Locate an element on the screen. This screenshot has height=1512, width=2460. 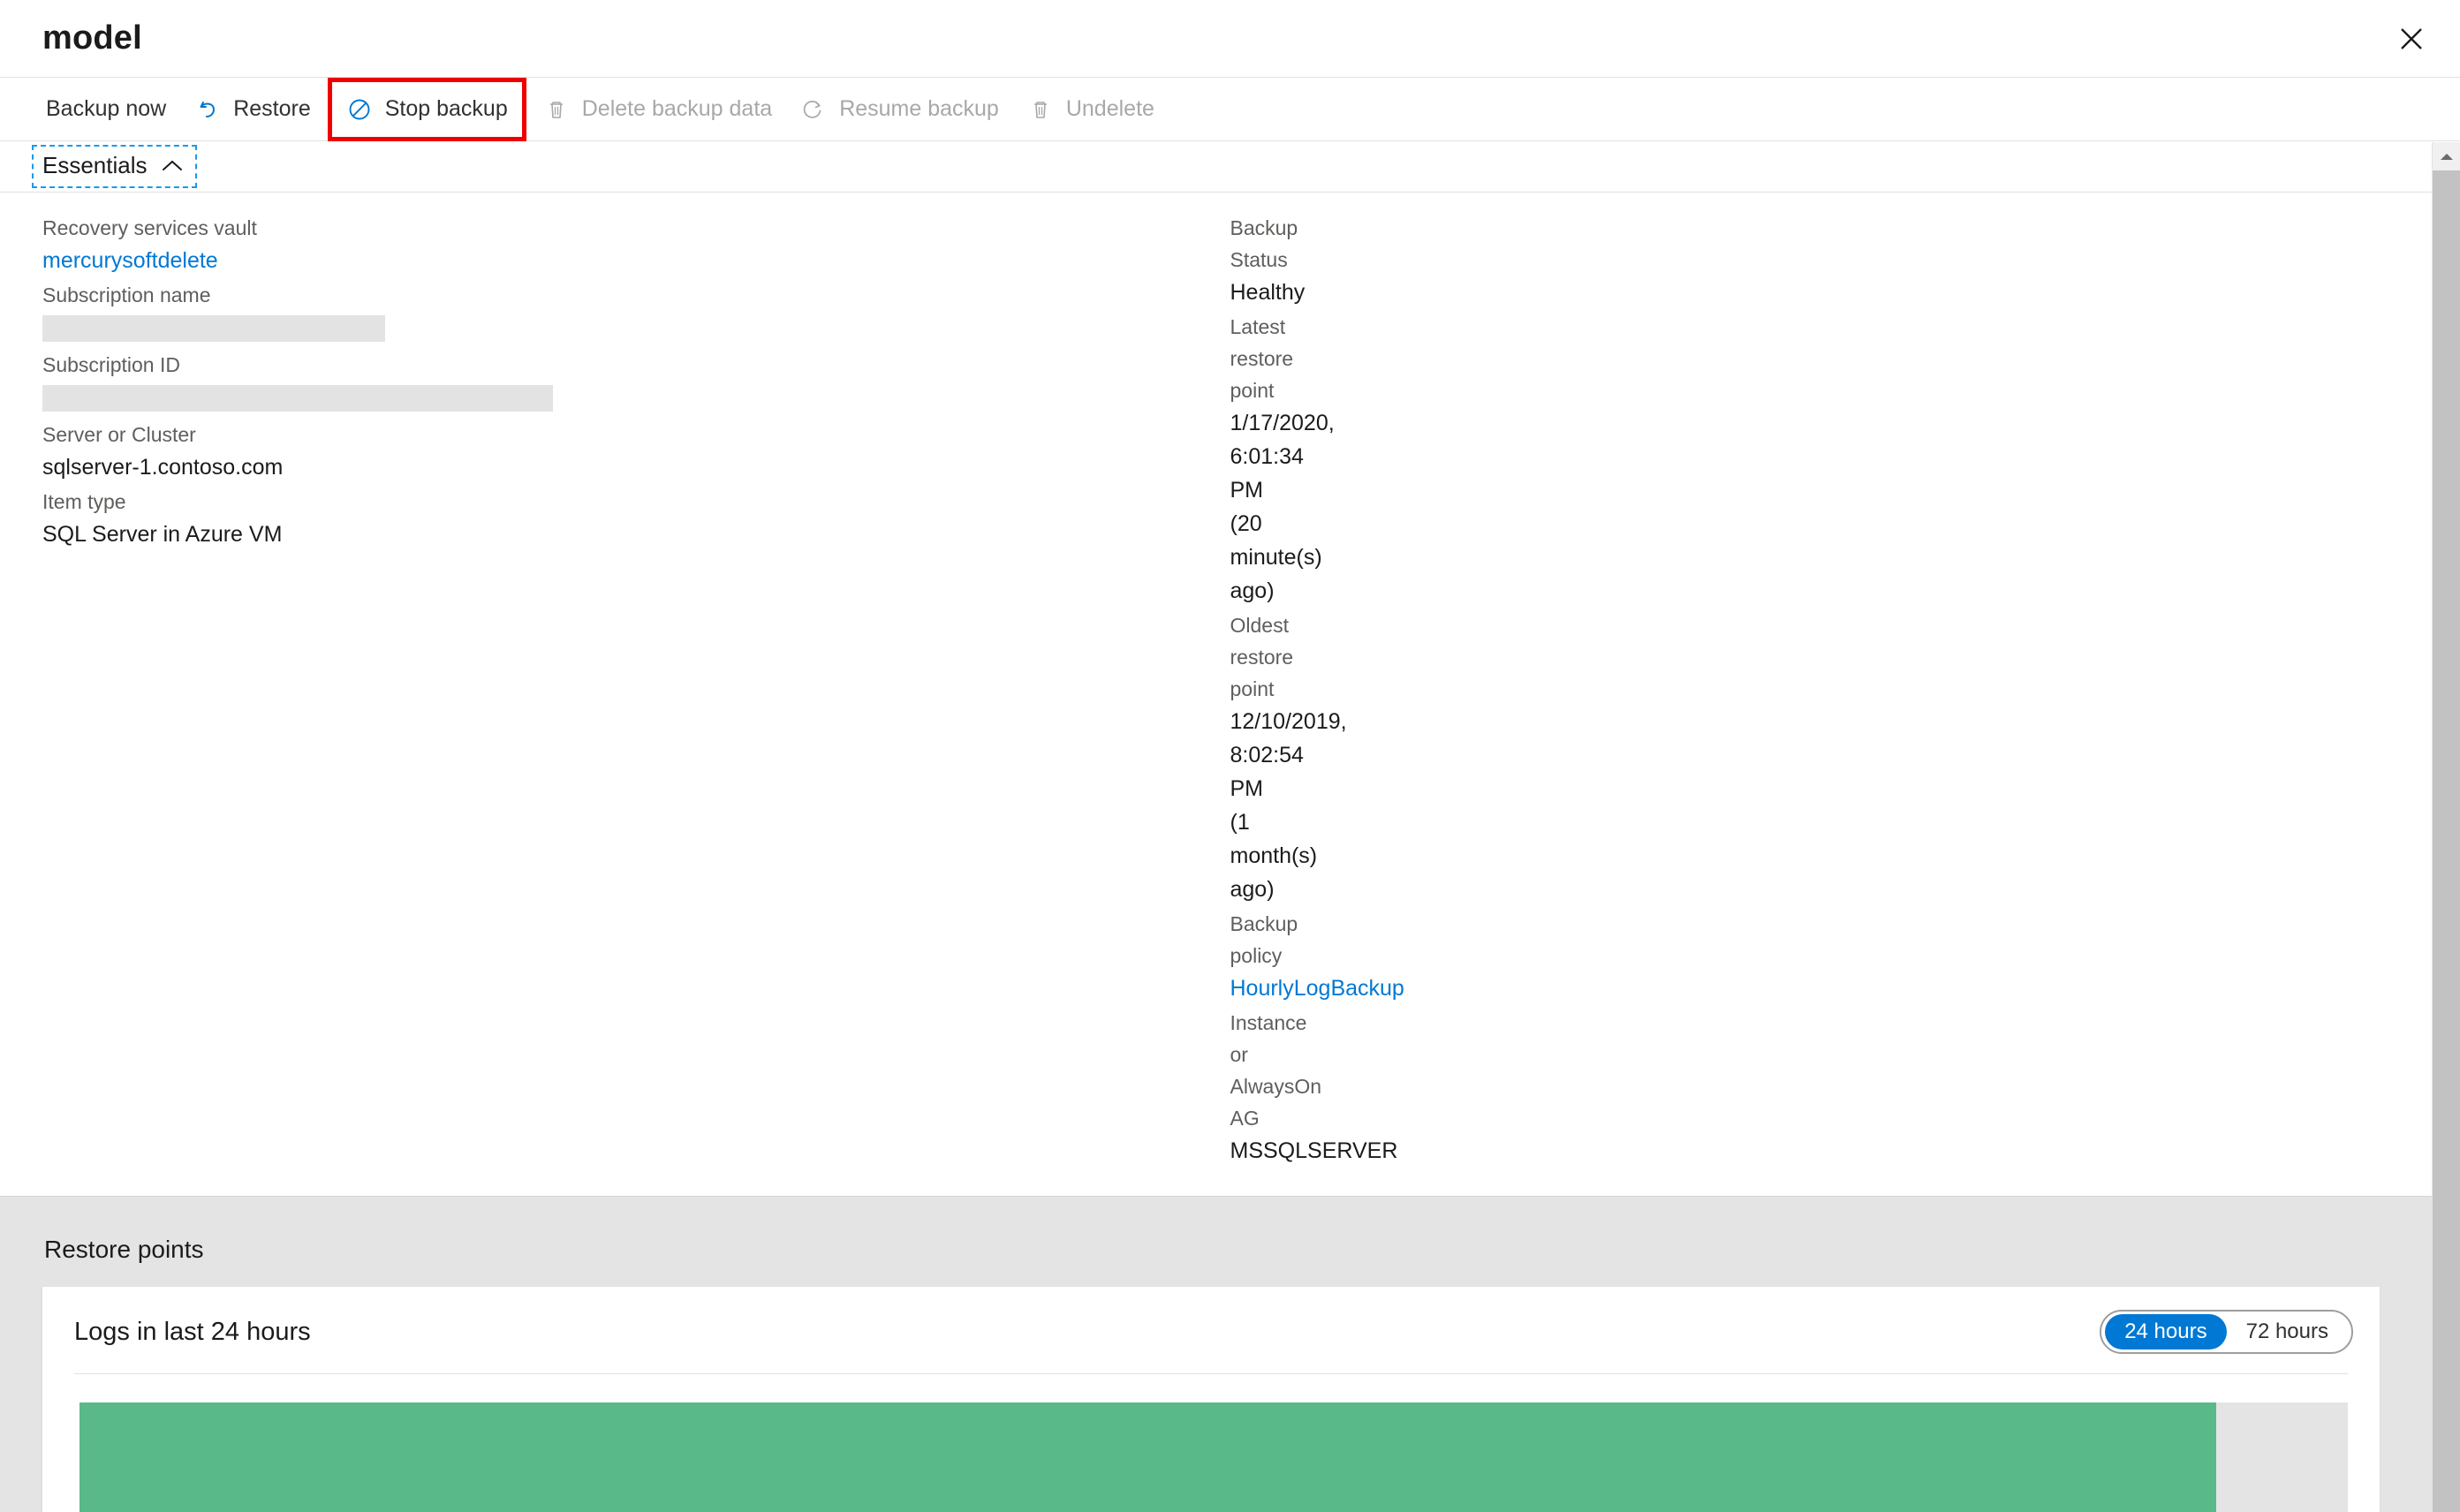
backup-now-label: Backup now is located at coordinates (106, 109).